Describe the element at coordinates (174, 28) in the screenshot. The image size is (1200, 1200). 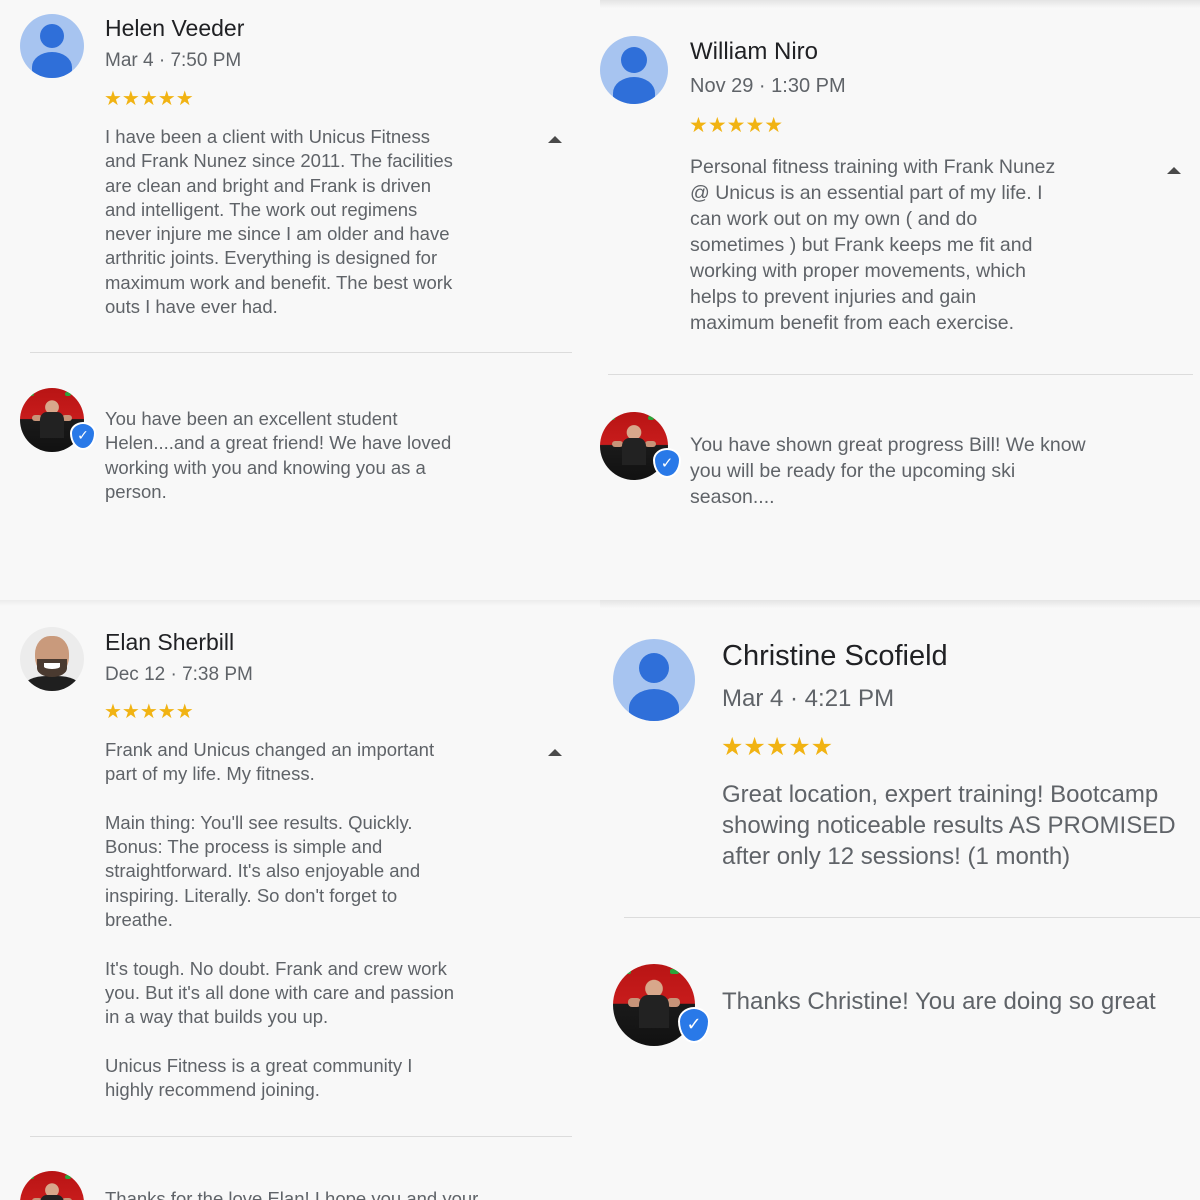
I see `reviewer-name: Helen Veeder` at that location.